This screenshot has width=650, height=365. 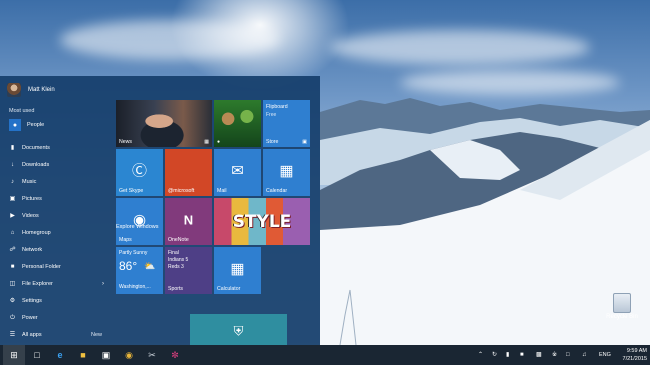 I want to click on chrome-icon: ◉, so click(x=129, y=354).